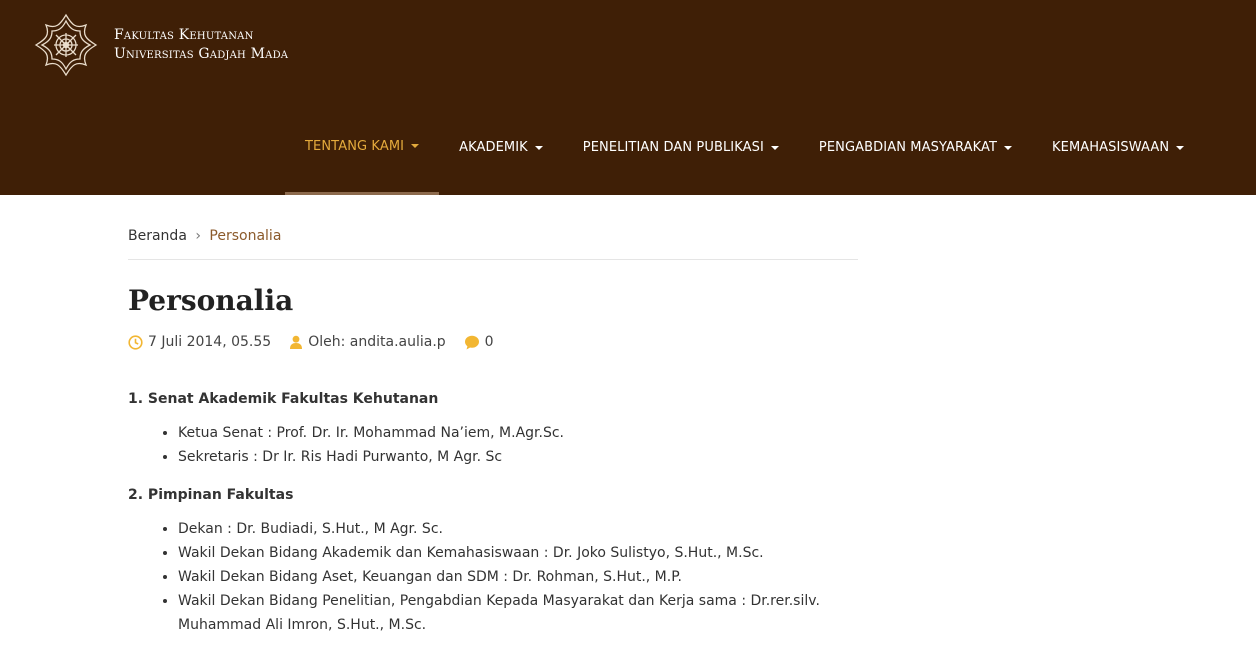 This screenshot has height=665, width=1256. Describe the element at coordinates (245, 236) in the screenshot. I see `breadcrumb-current: Personalia` at that location.